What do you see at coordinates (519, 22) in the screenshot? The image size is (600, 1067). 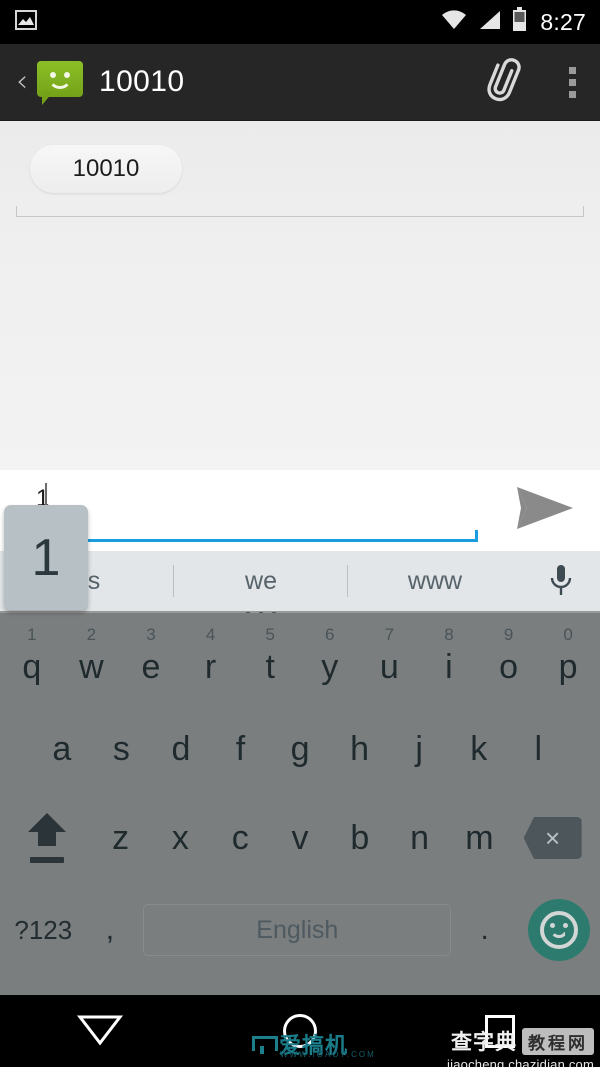 I see `battery-icon` at bounding box center [519, 22].